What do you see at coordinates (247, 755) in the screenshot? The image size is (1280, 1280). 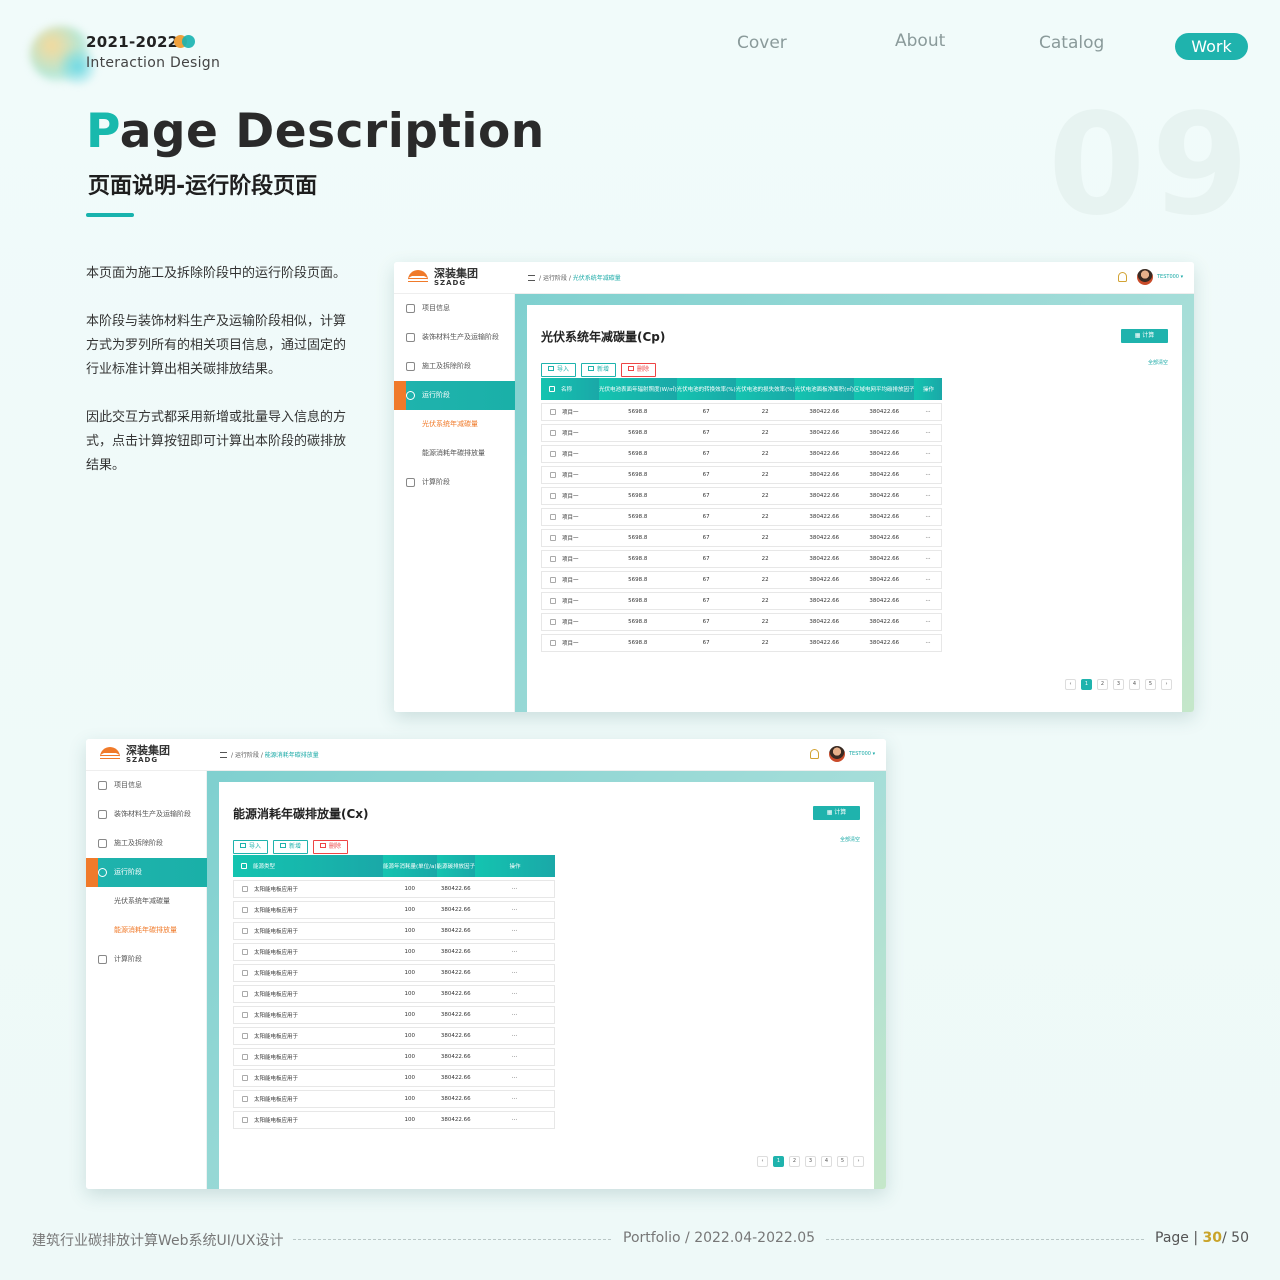 I see `breadcrumb-parent: 运行阶段` at bounding box center [247, 755].